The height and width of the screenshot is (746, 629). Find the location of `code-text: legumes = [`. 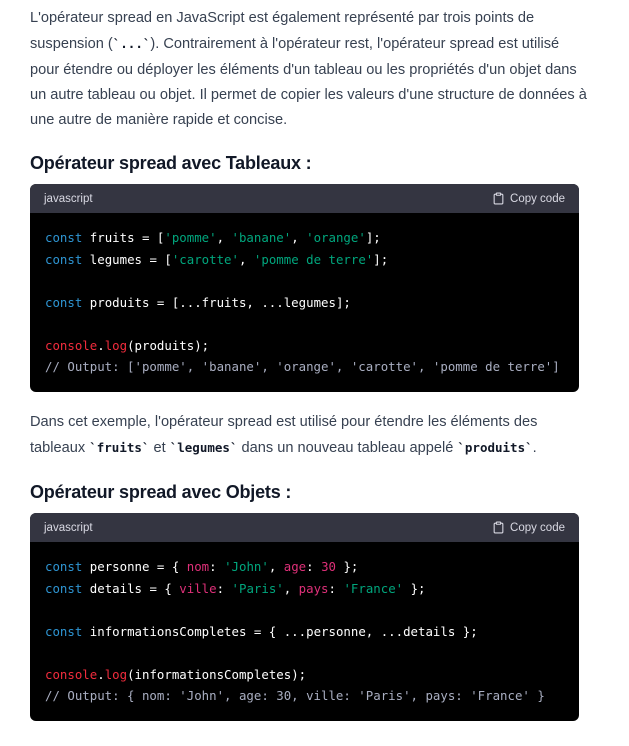

code-text: legumes = [ is located at coordinates (127, 259).